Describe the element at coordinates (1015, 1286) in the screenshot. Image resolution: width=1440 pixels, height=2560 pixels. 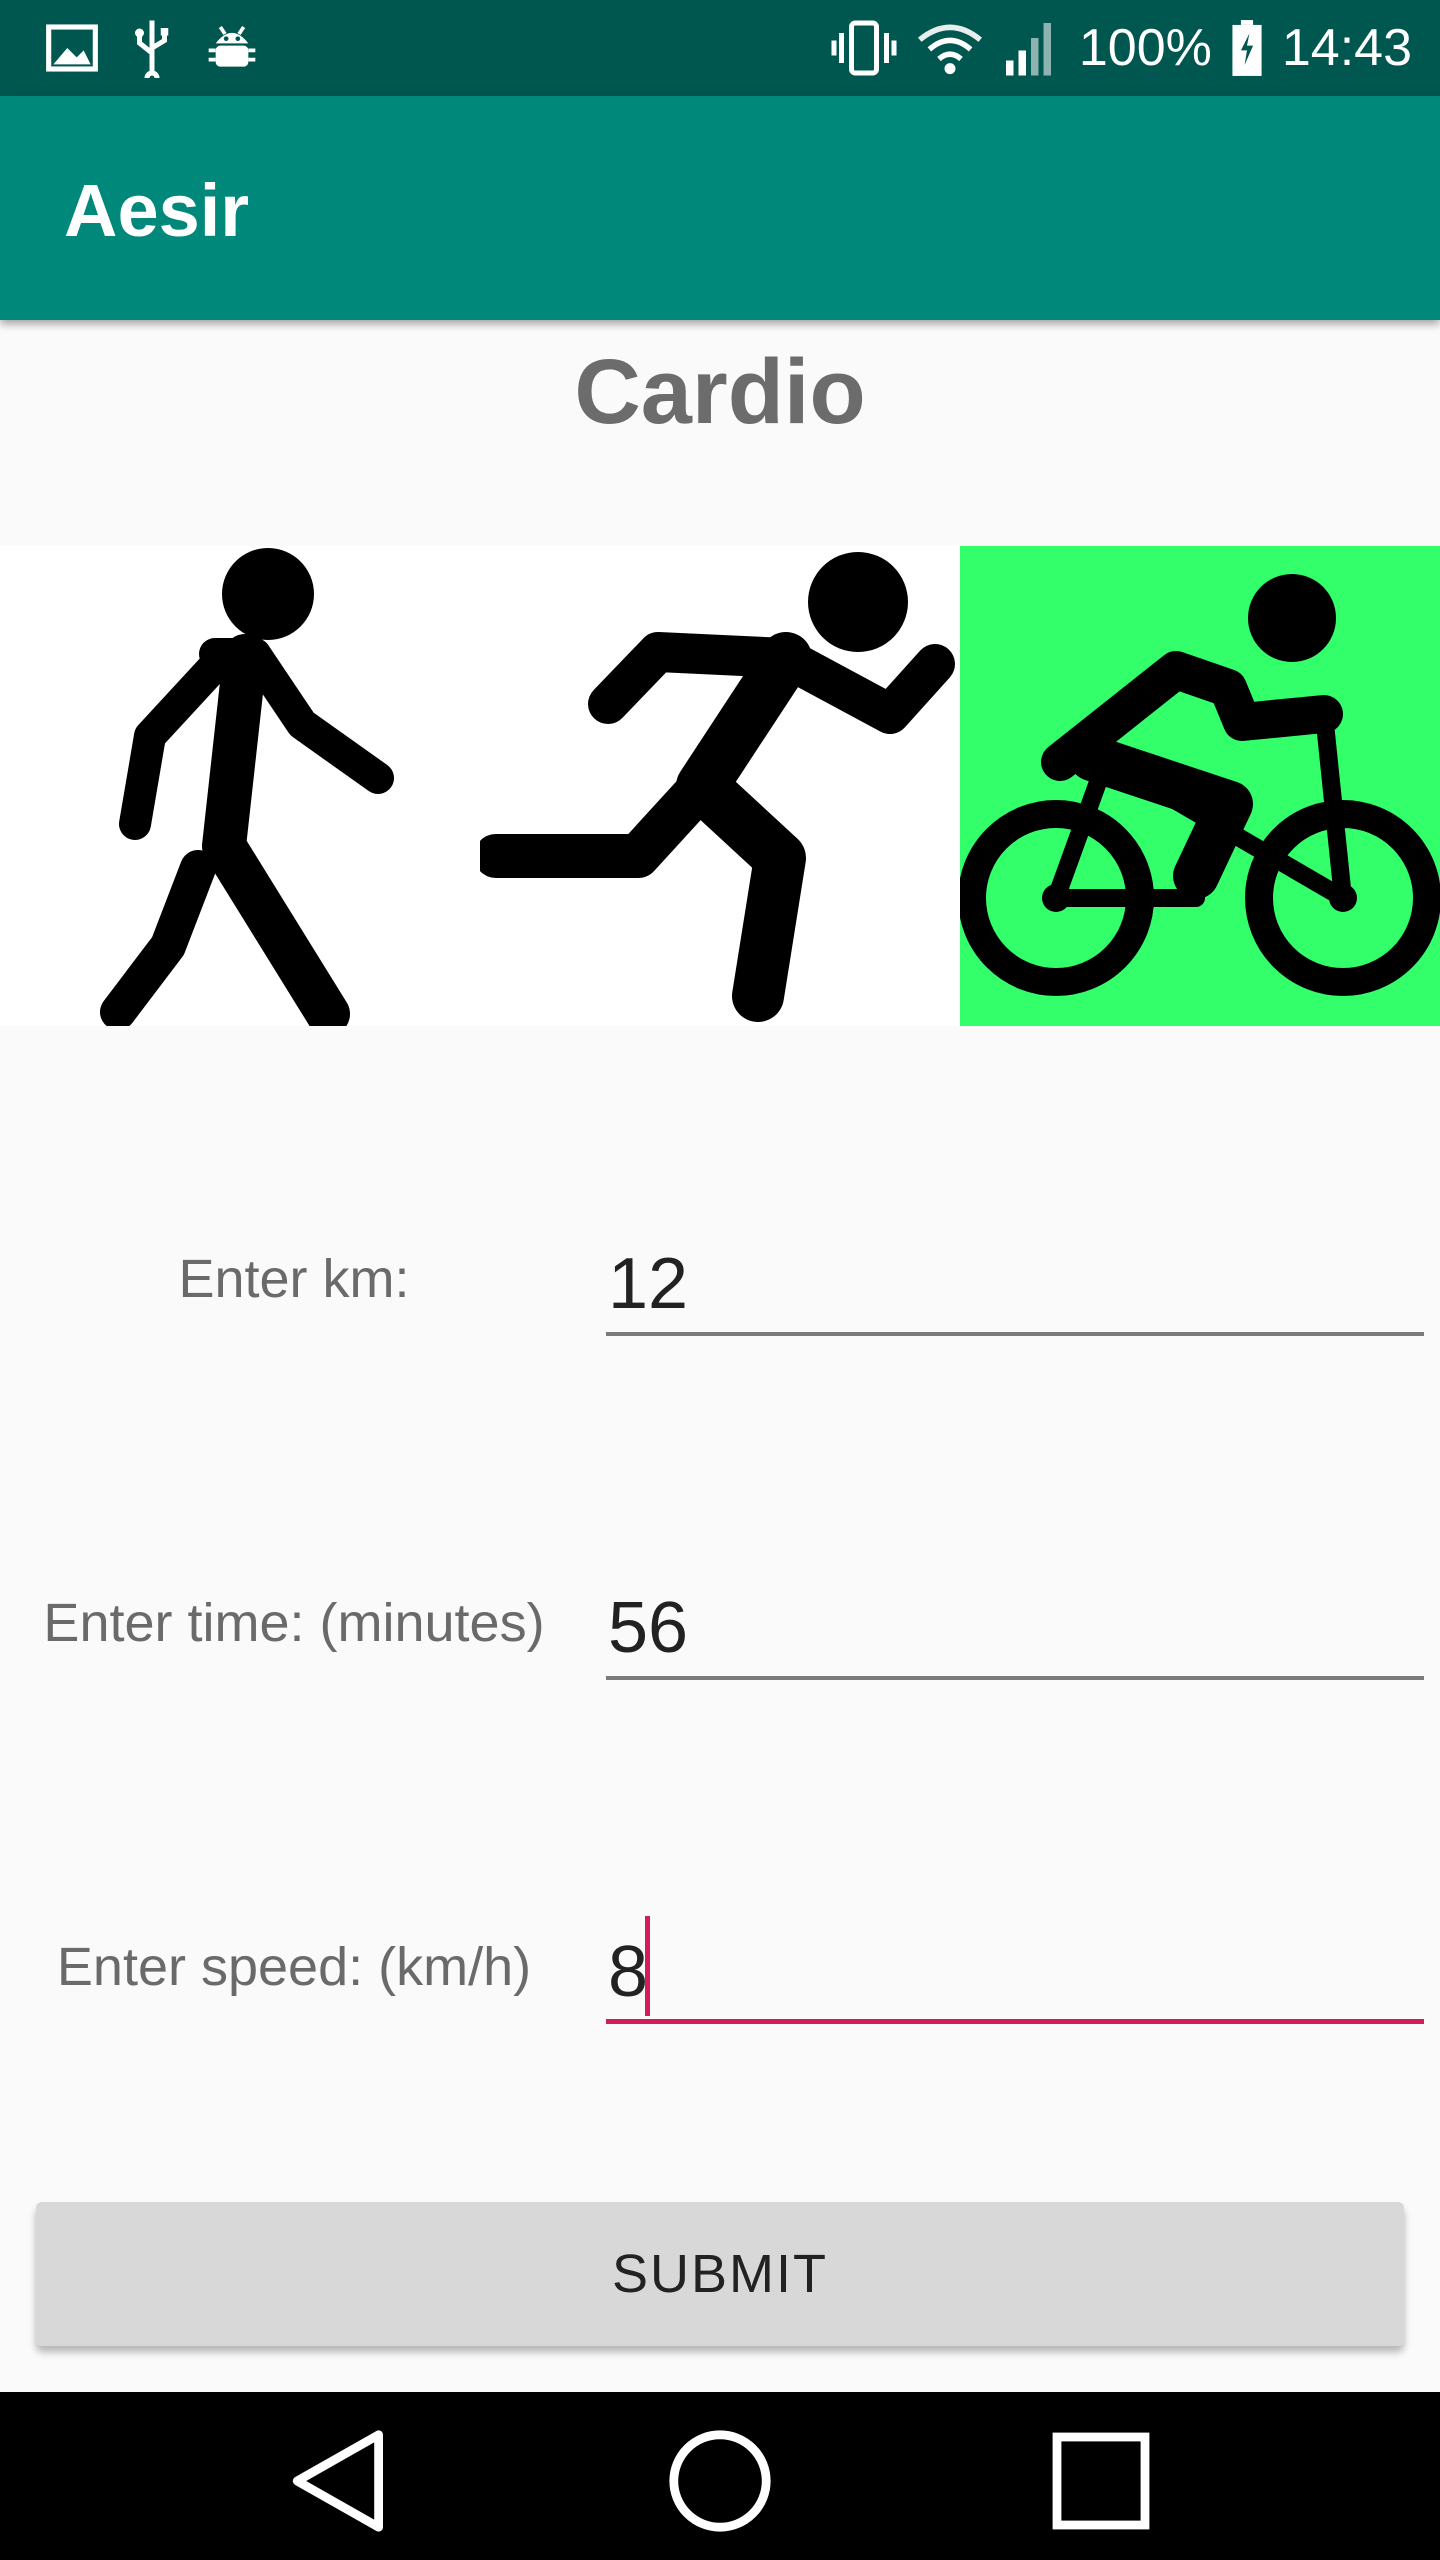
I see `km-input` at that location.